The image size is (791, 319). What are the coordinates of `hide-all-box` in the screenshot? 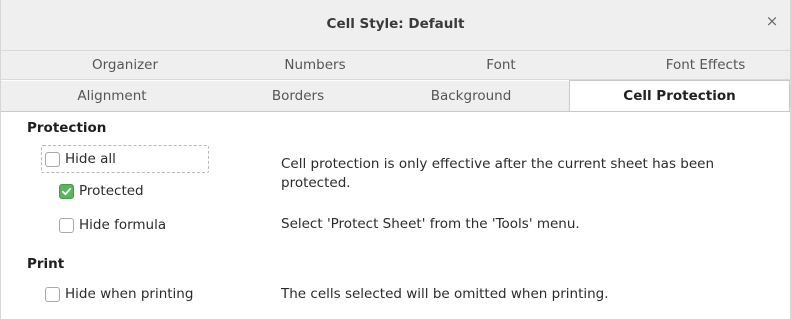 It's located at (52, 159).